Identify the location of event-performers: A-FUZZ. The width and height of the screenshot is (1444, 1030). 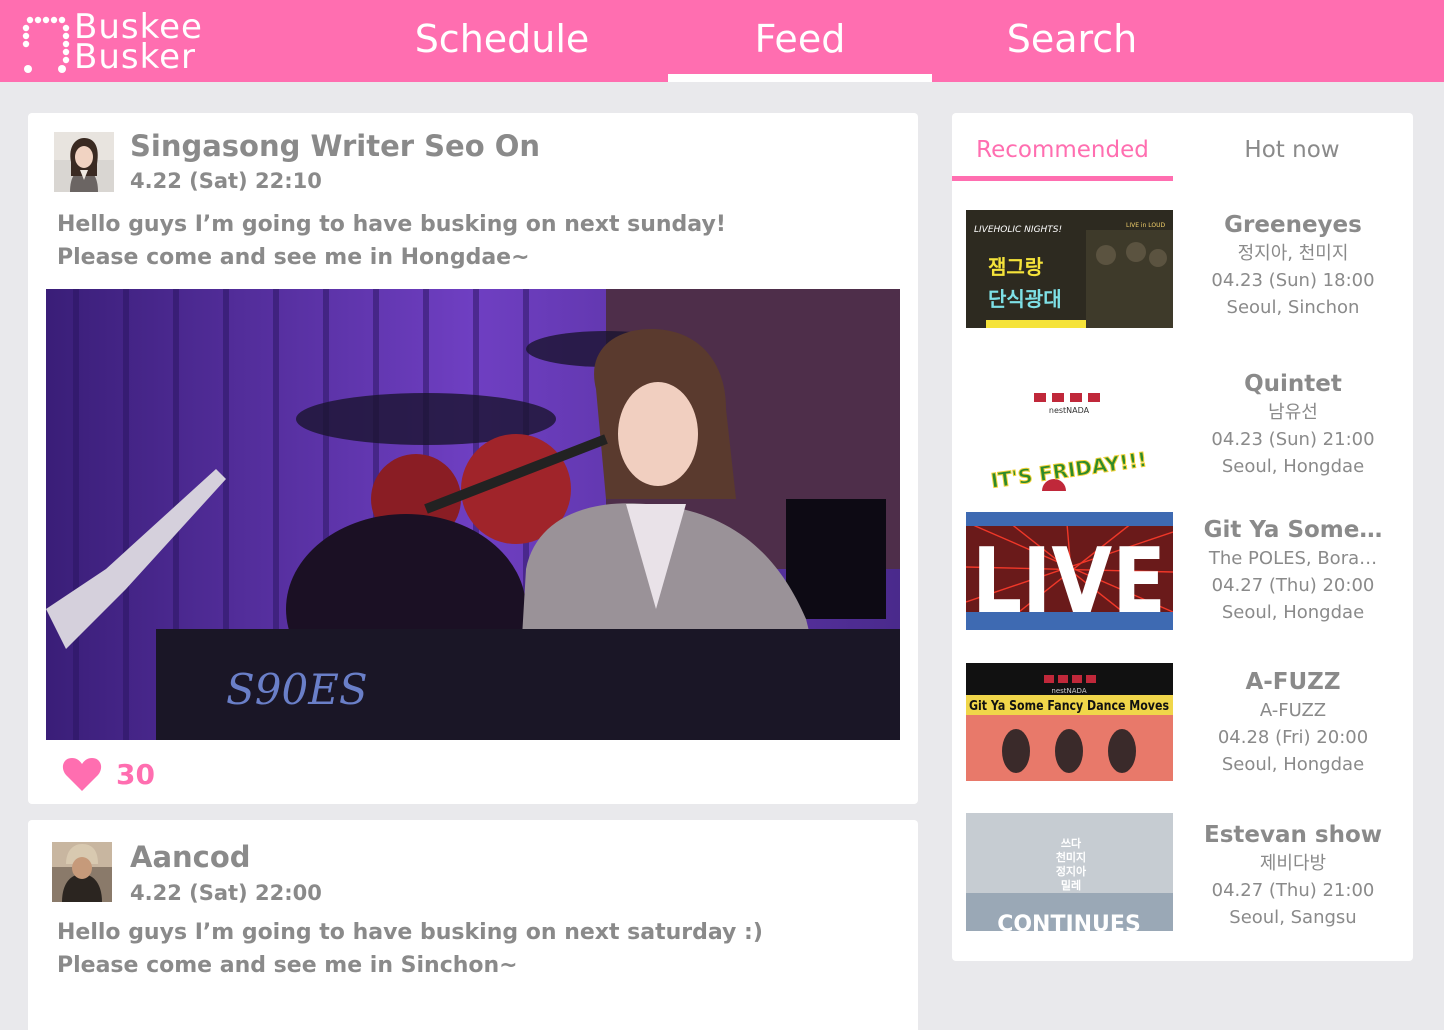
(1293, 710).